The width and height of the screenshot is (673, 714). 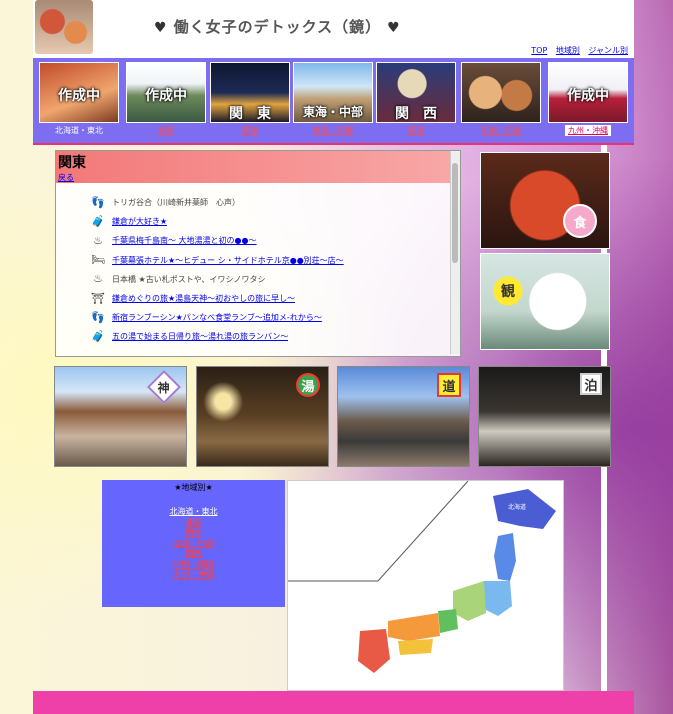 I want to click on article-panel-header: 関東 戻る, so click(x=258, y=167).